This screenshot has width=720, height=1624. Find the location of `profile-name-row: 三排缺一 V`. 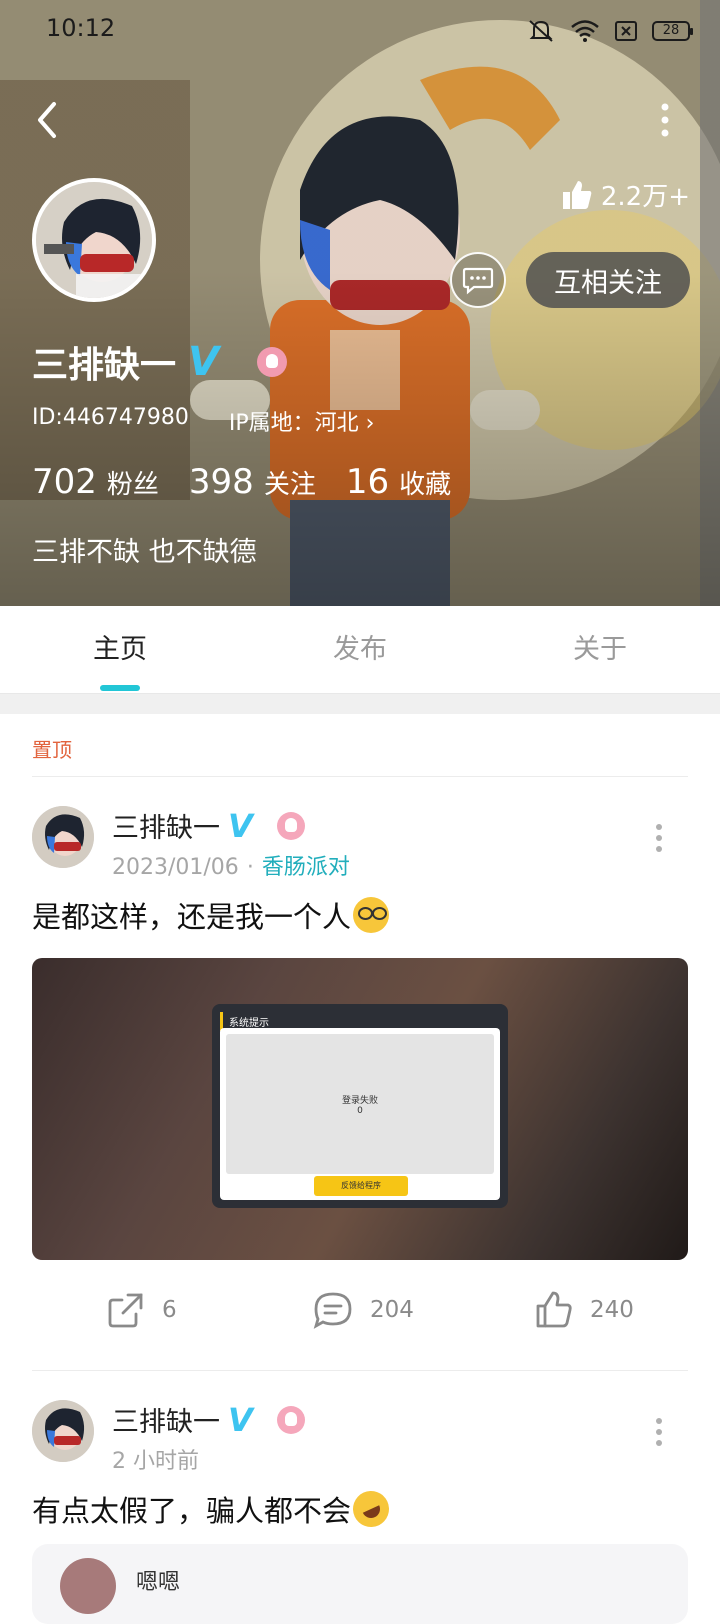

profile-name-row: 三排缺一 V is located at coordinates (159, 362).